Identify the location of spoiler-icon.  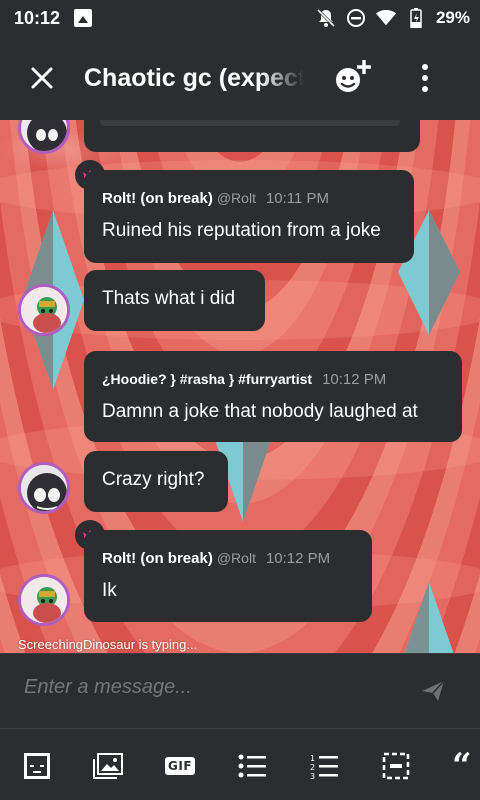
(396, 766).